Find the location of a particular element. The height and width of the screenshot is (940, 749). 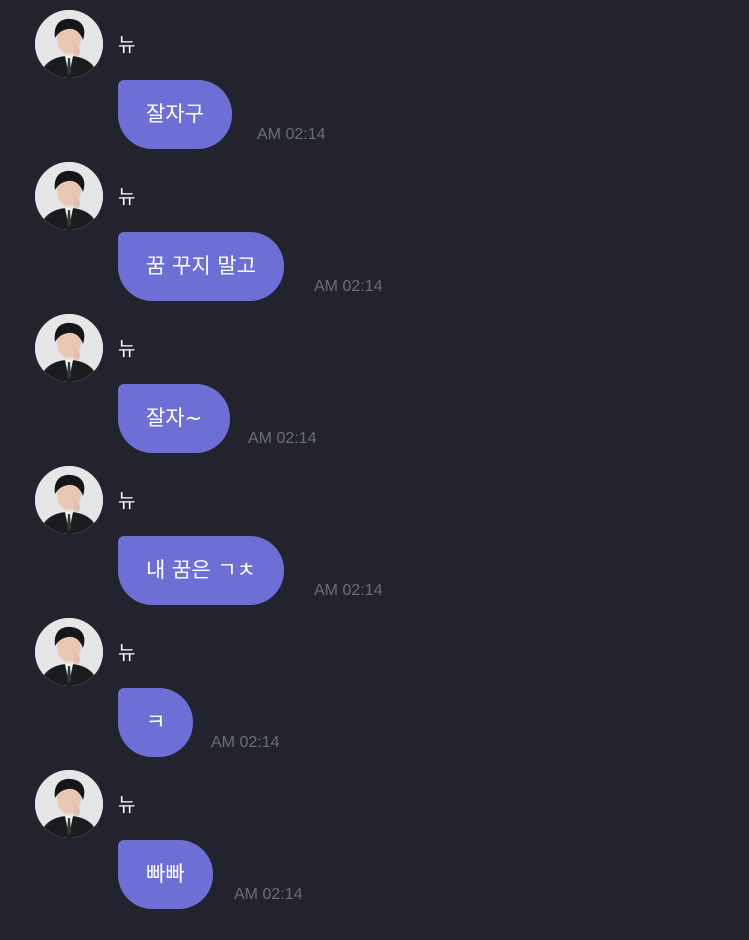

message-bubble: 잘자구 is located at coordinates (175, 114).